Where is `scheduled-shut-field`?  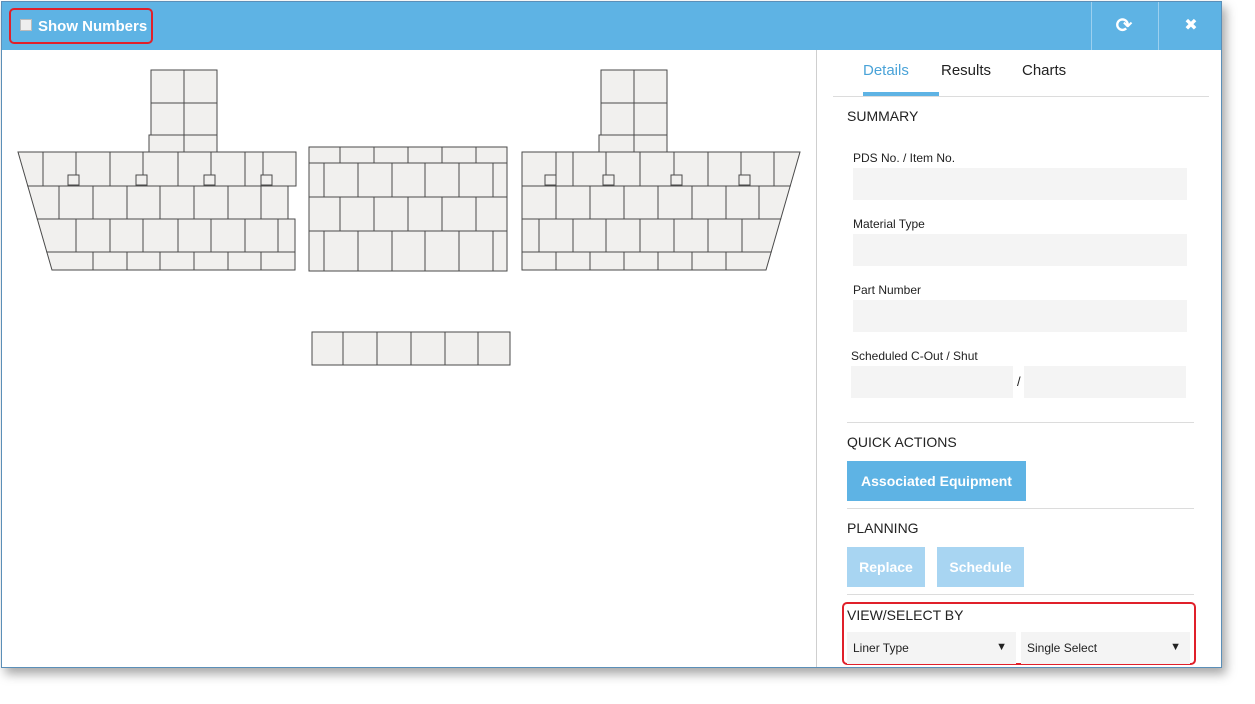 scheduled-shut-field is located at coordinates (1105, 382).